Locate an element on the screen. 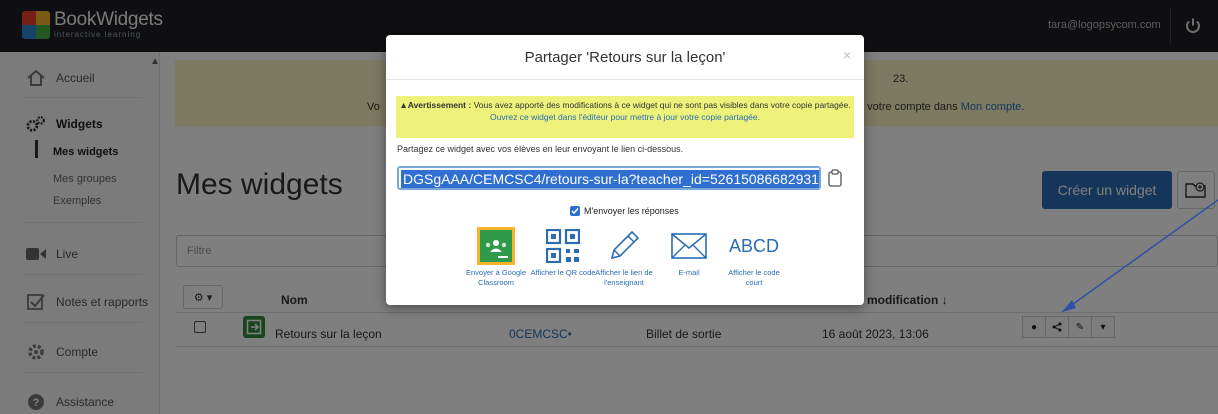 The width and height of the screenshot is (1218, 414). pencil-icon is located at coordinates (625, 245).